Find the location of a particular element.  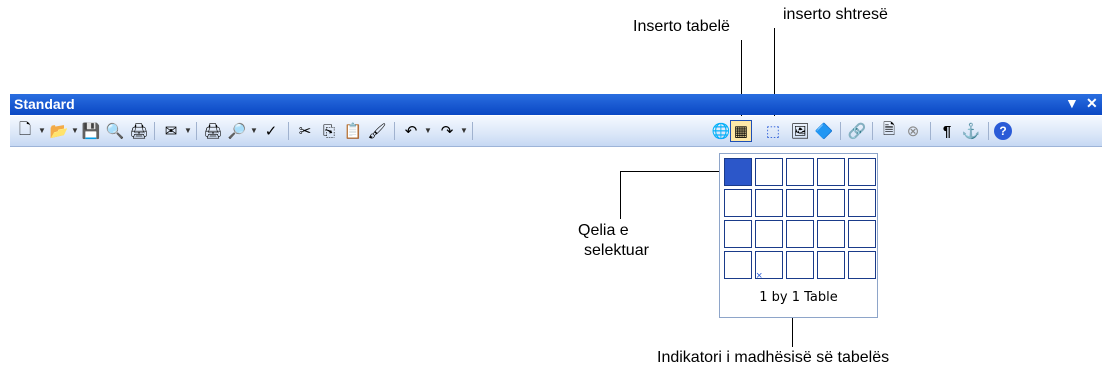

insert-hyperlink-icon: 🌐 is located at coordinates (721, 131).